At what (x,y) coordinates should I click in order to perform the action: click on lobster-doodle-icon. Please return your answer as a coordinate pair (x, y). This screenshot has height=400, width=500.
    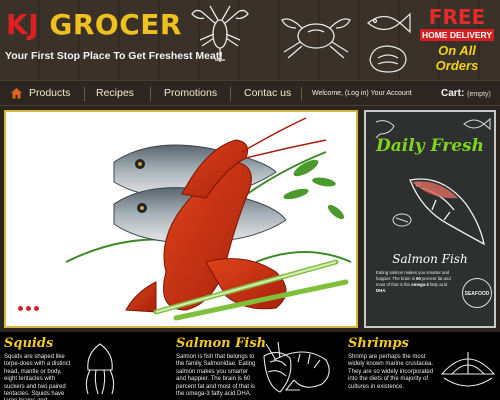
    Looking at the image, I should click on (220, 33).